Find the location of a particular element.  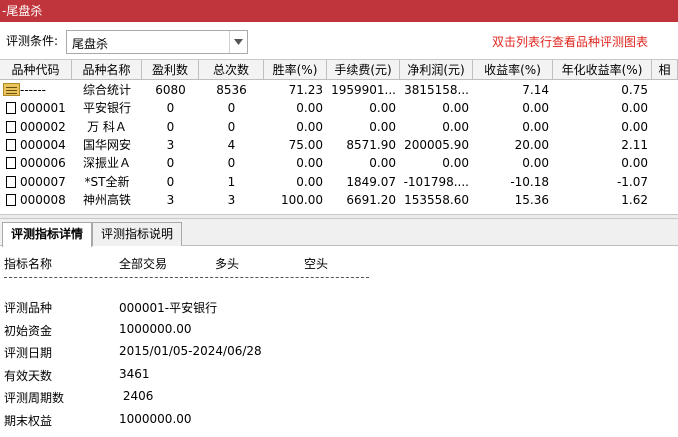

detail-row: 初始资金 1000000.00 is located at coordinates (339, 333).